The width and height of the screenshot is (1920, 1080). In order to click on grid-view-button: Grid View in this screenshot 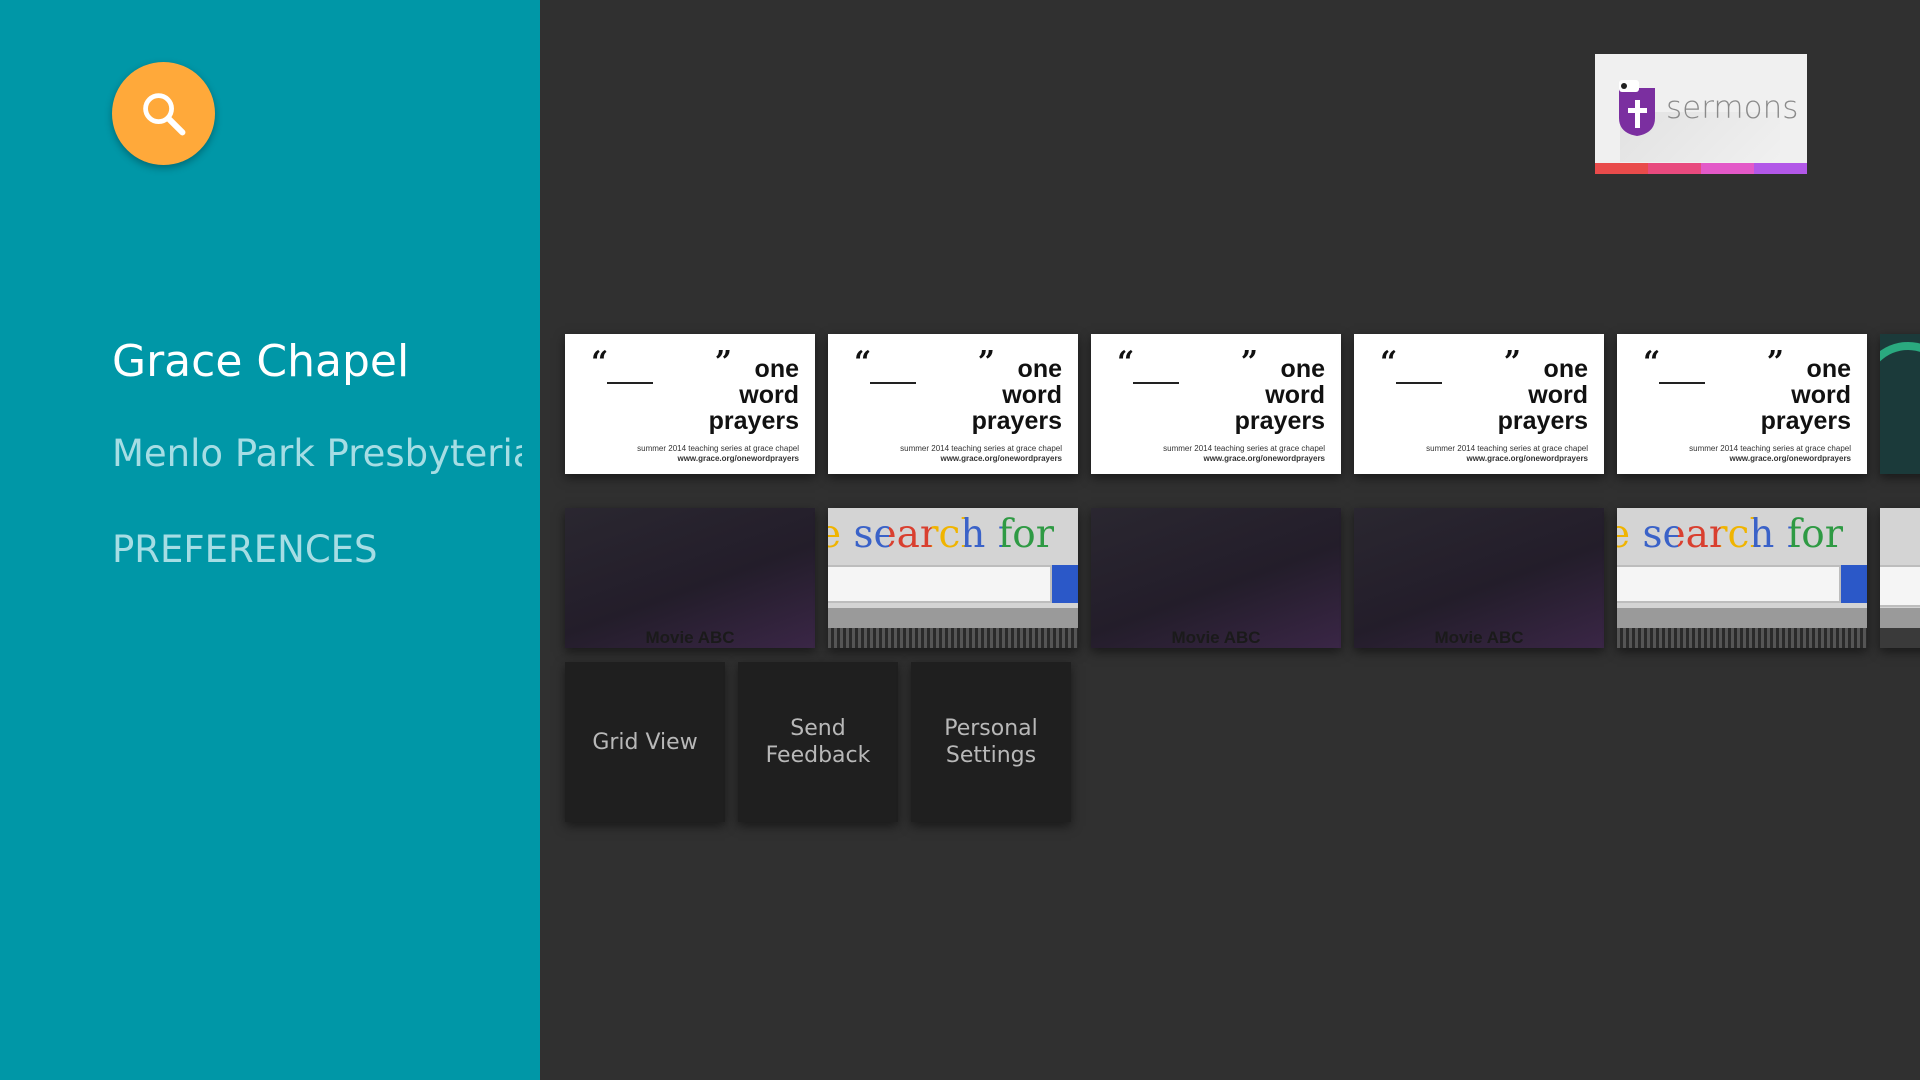, I will do `click(645, 742)`.